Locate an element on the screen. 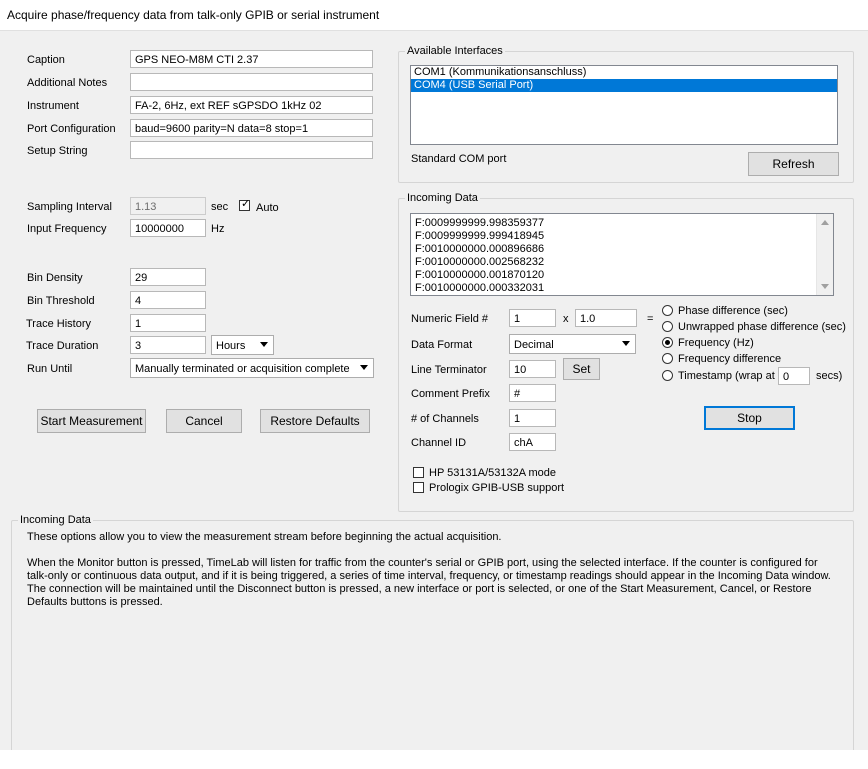 The width and height of the screenshot is (868, 769). channels-label: # of Channels is located at coordinates (445, 419).